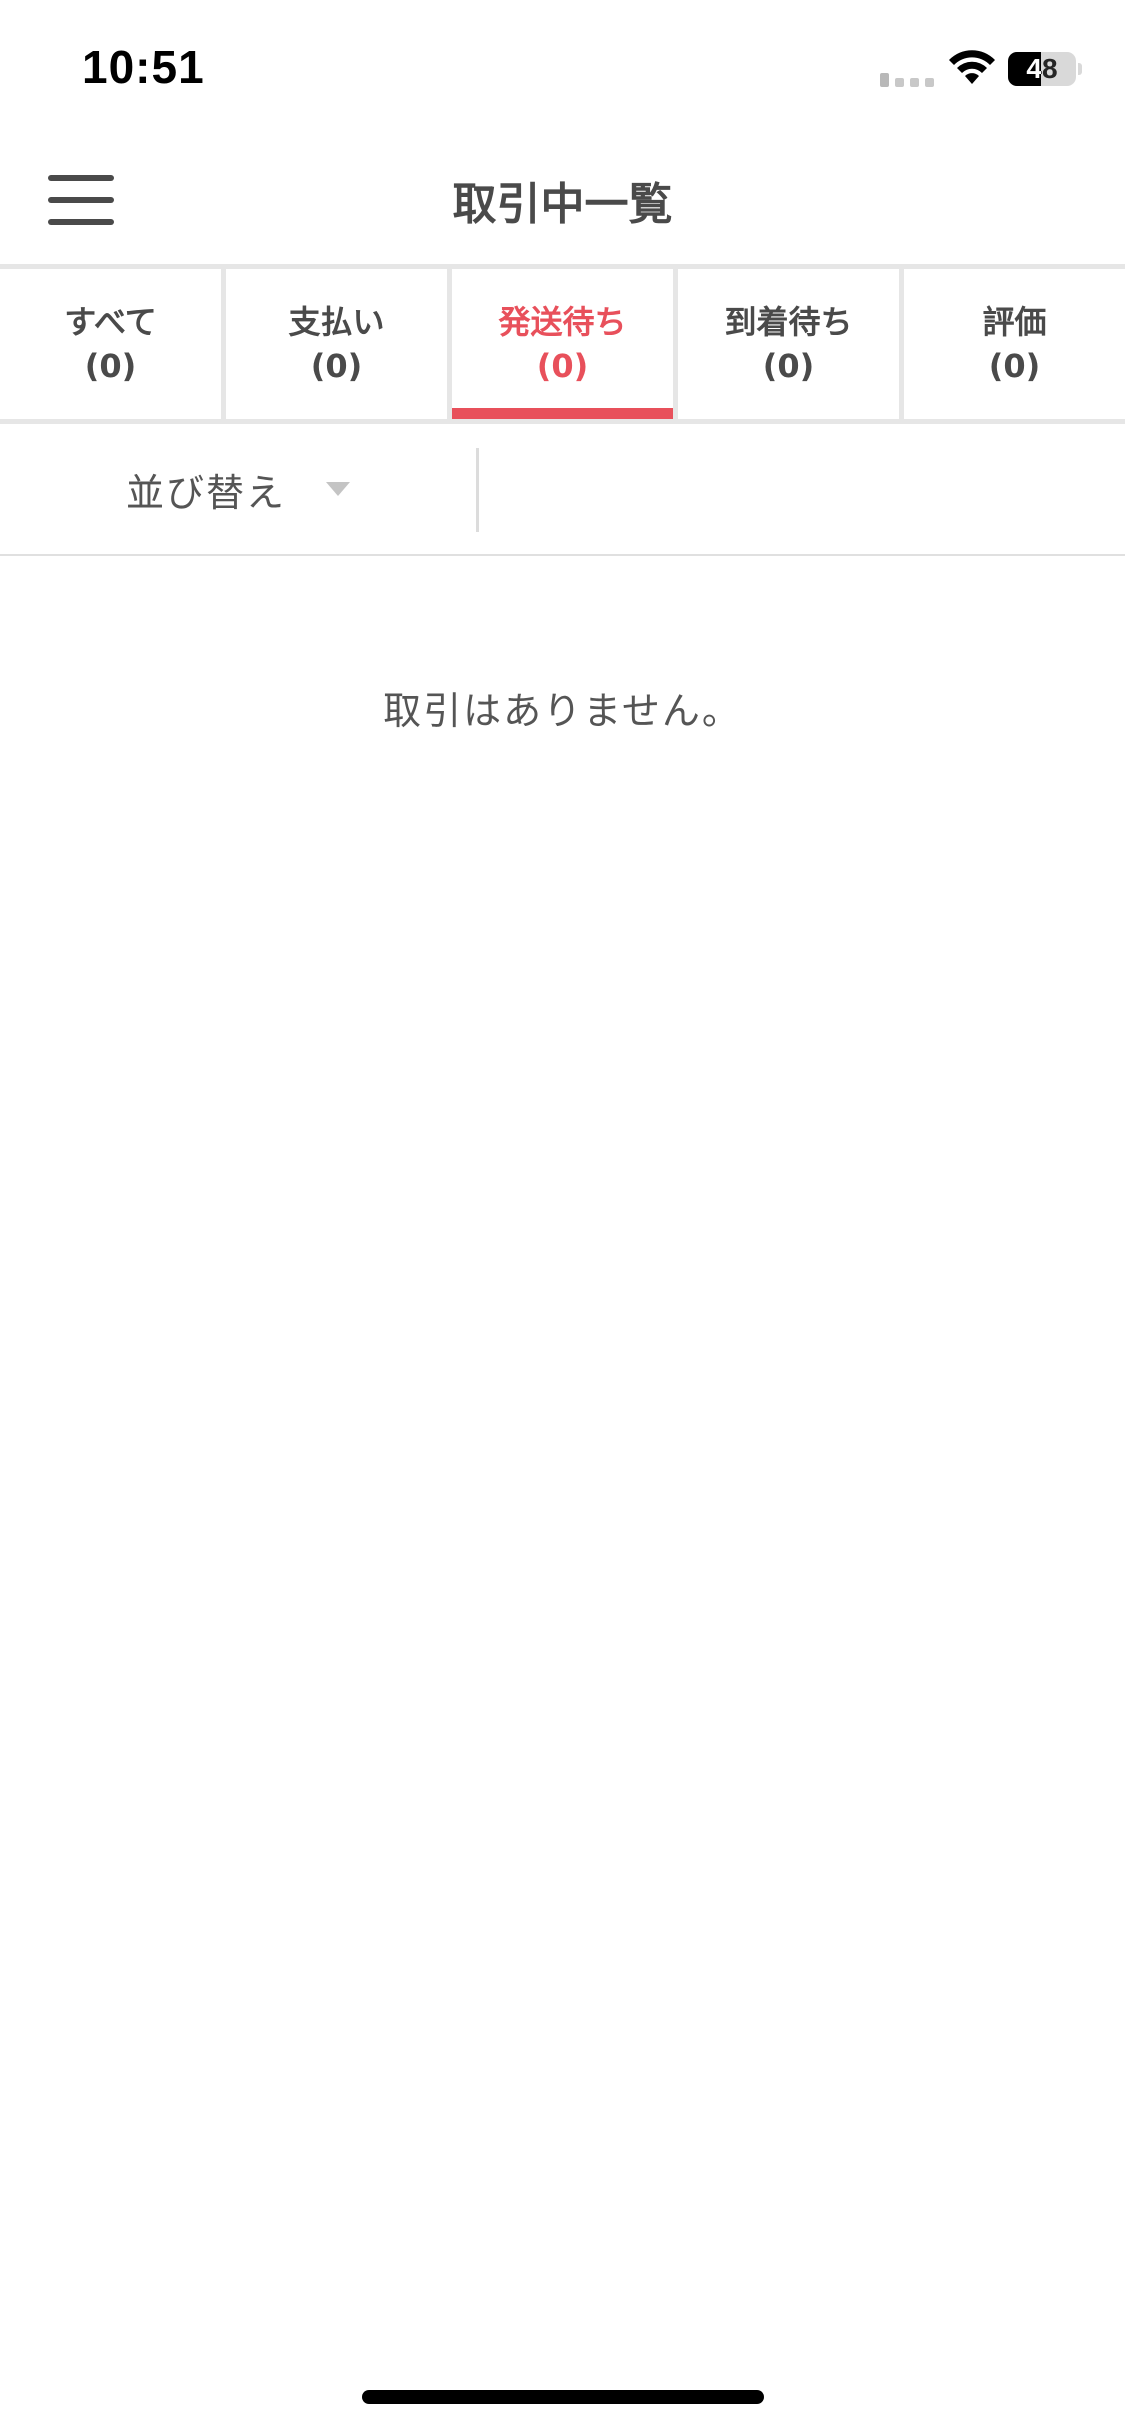  I want to click on tab-all: すべて (0), so click(110, 344).